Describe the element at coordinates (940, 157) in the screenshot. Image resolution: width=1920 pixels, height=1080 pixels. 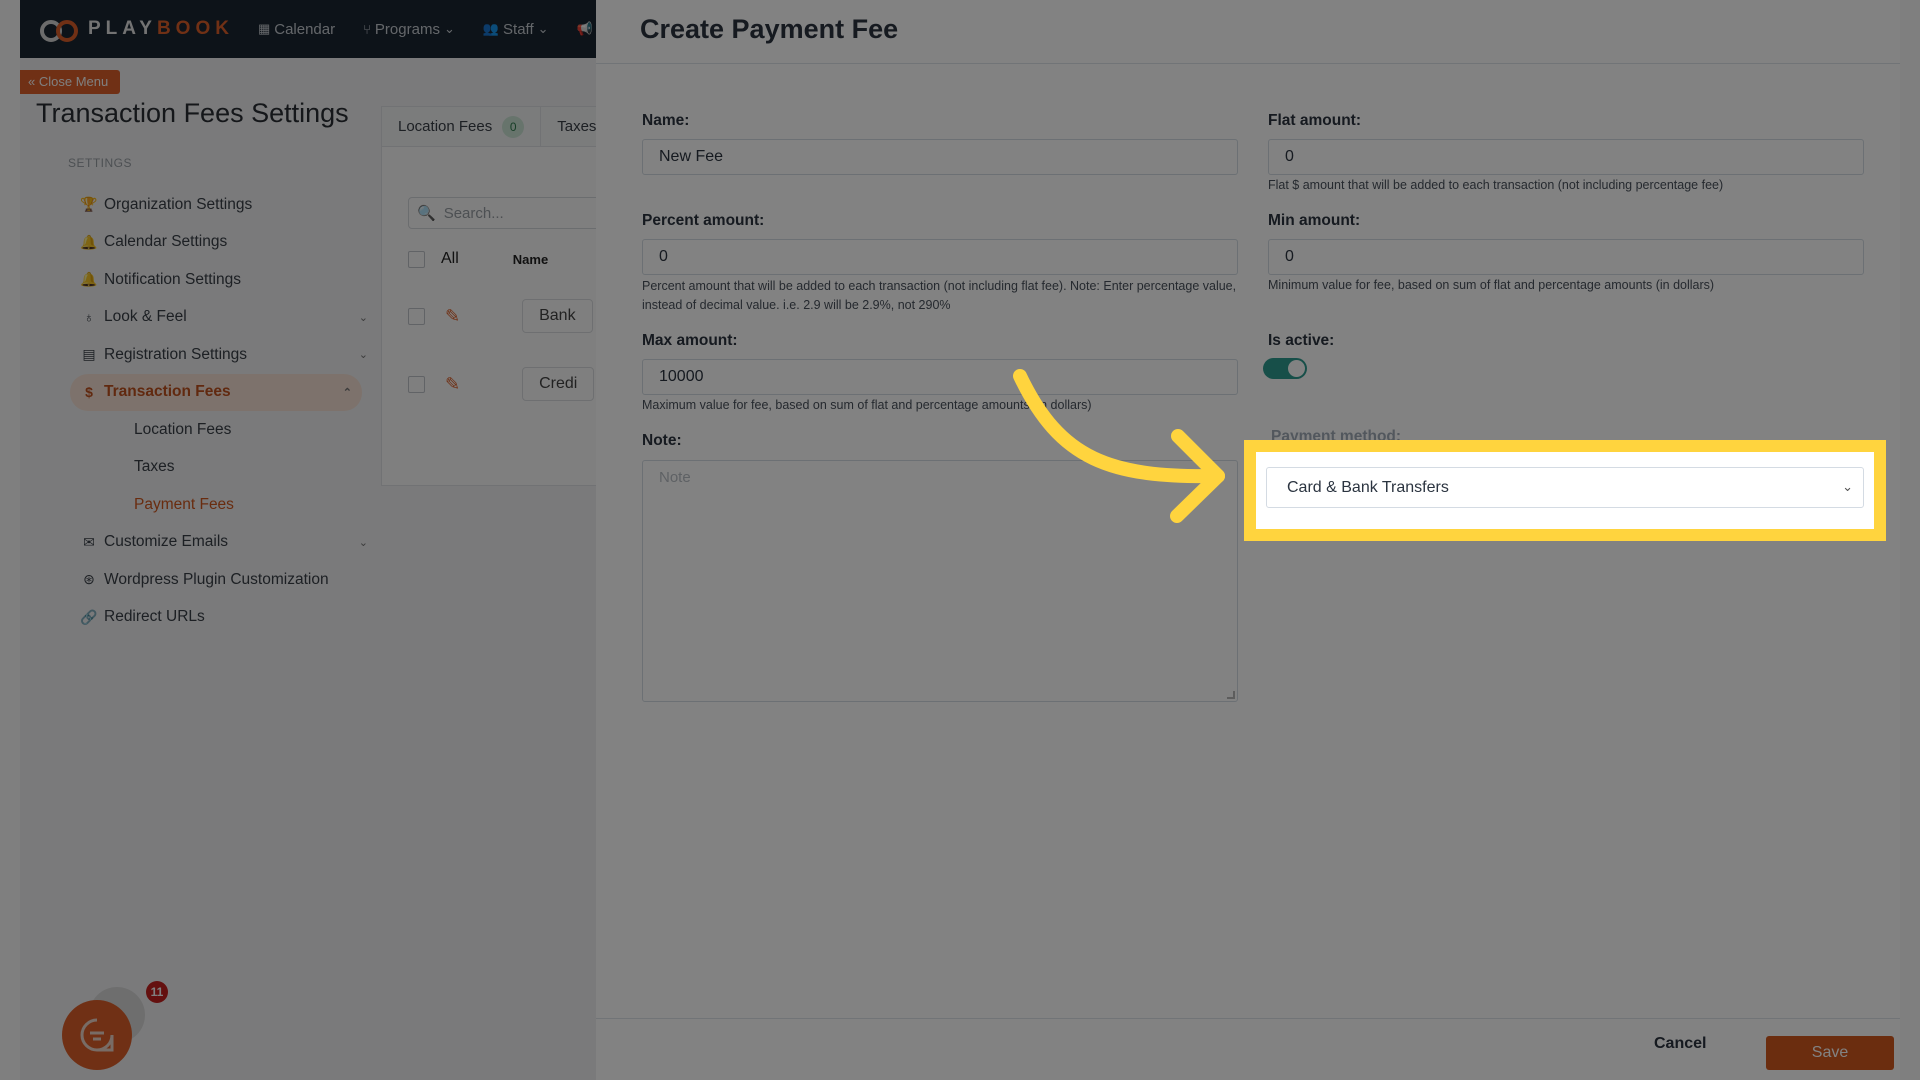
I see `name-input: New Fee` at that location.